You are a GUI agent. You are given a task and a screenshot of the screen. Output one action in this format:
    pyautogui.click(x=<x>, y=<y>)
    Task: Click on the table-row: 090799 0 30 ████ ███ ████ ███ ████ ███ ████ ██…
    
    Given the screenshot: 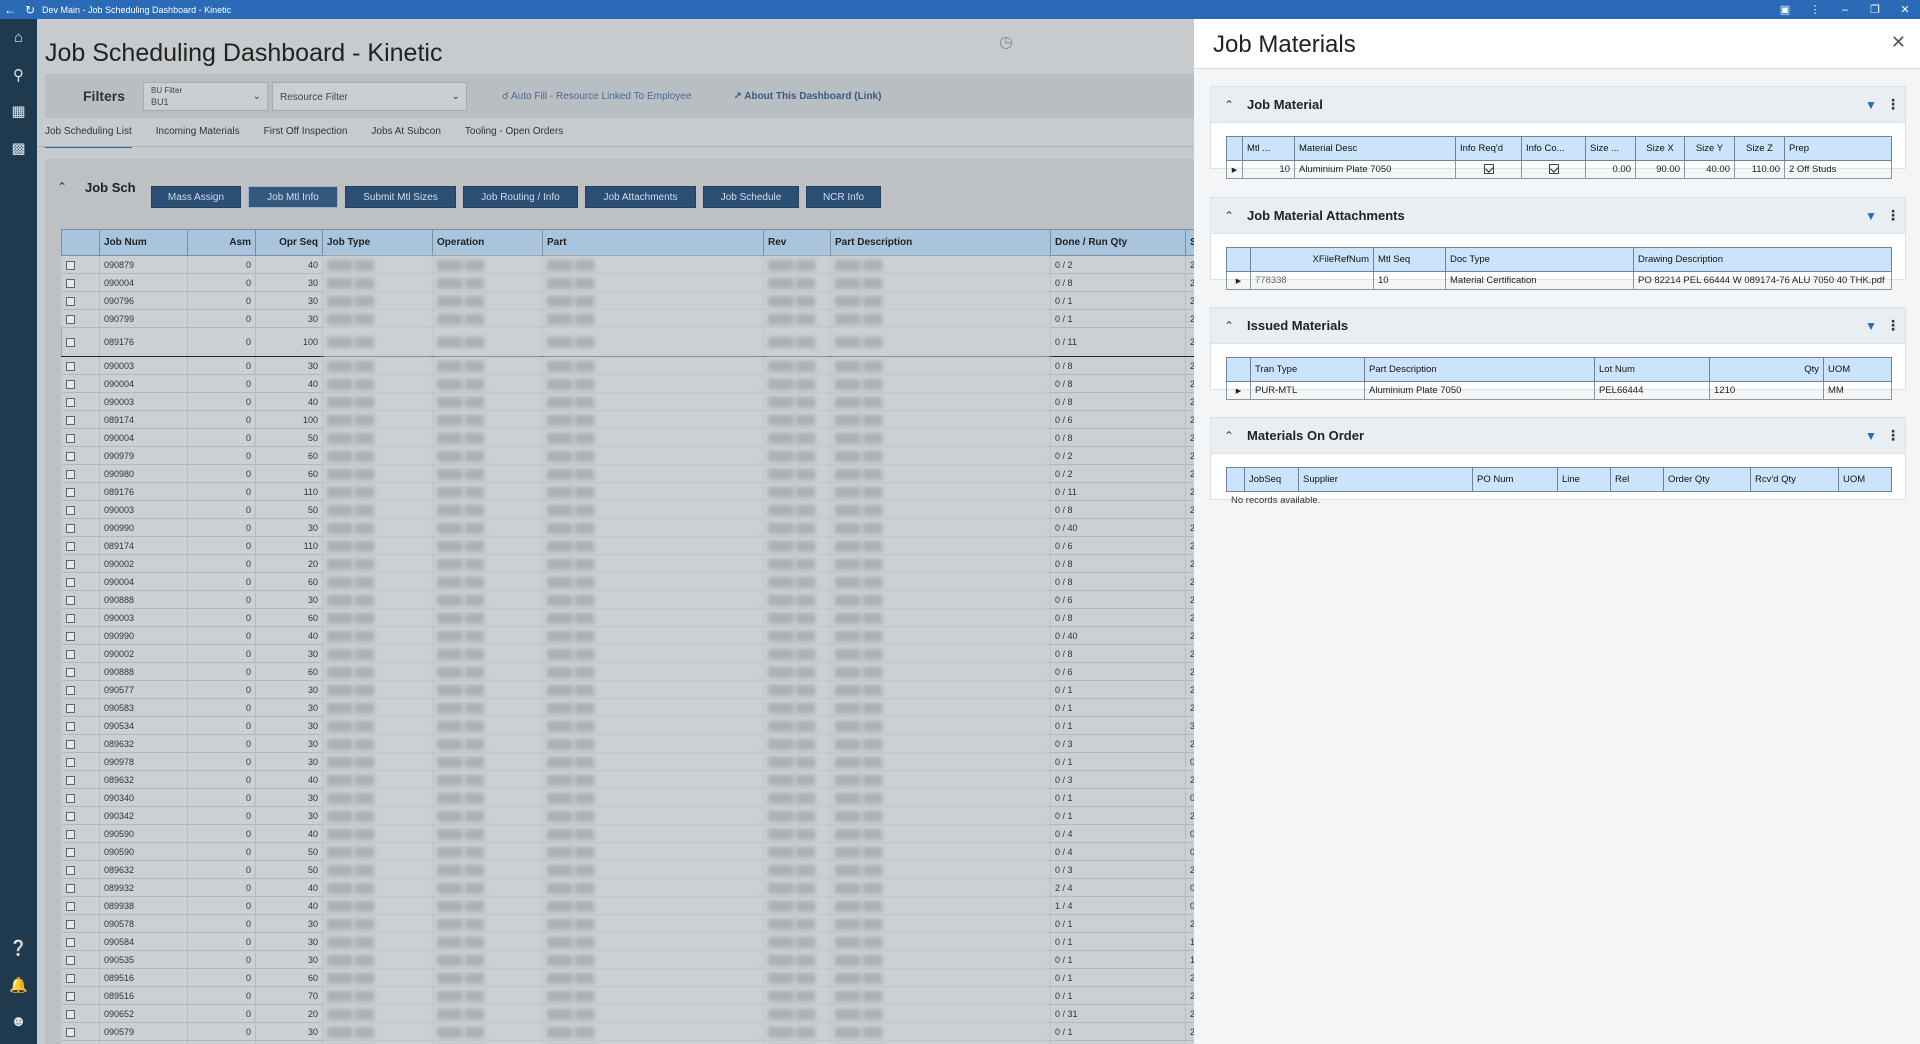 What is the action you would take?
    pyautogui.click(x=627, y=318)
    